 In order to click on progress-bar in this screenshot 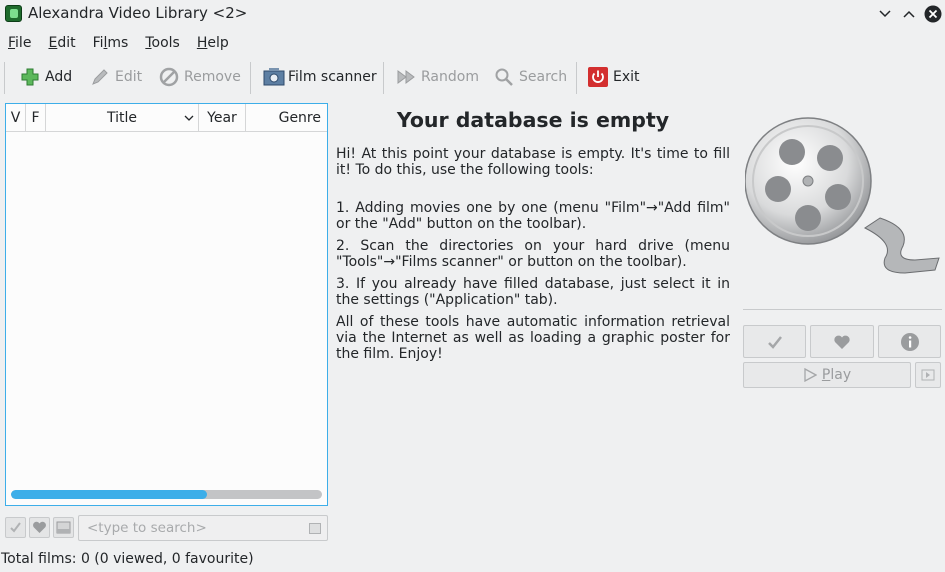, I will do `click(166, 494)`.